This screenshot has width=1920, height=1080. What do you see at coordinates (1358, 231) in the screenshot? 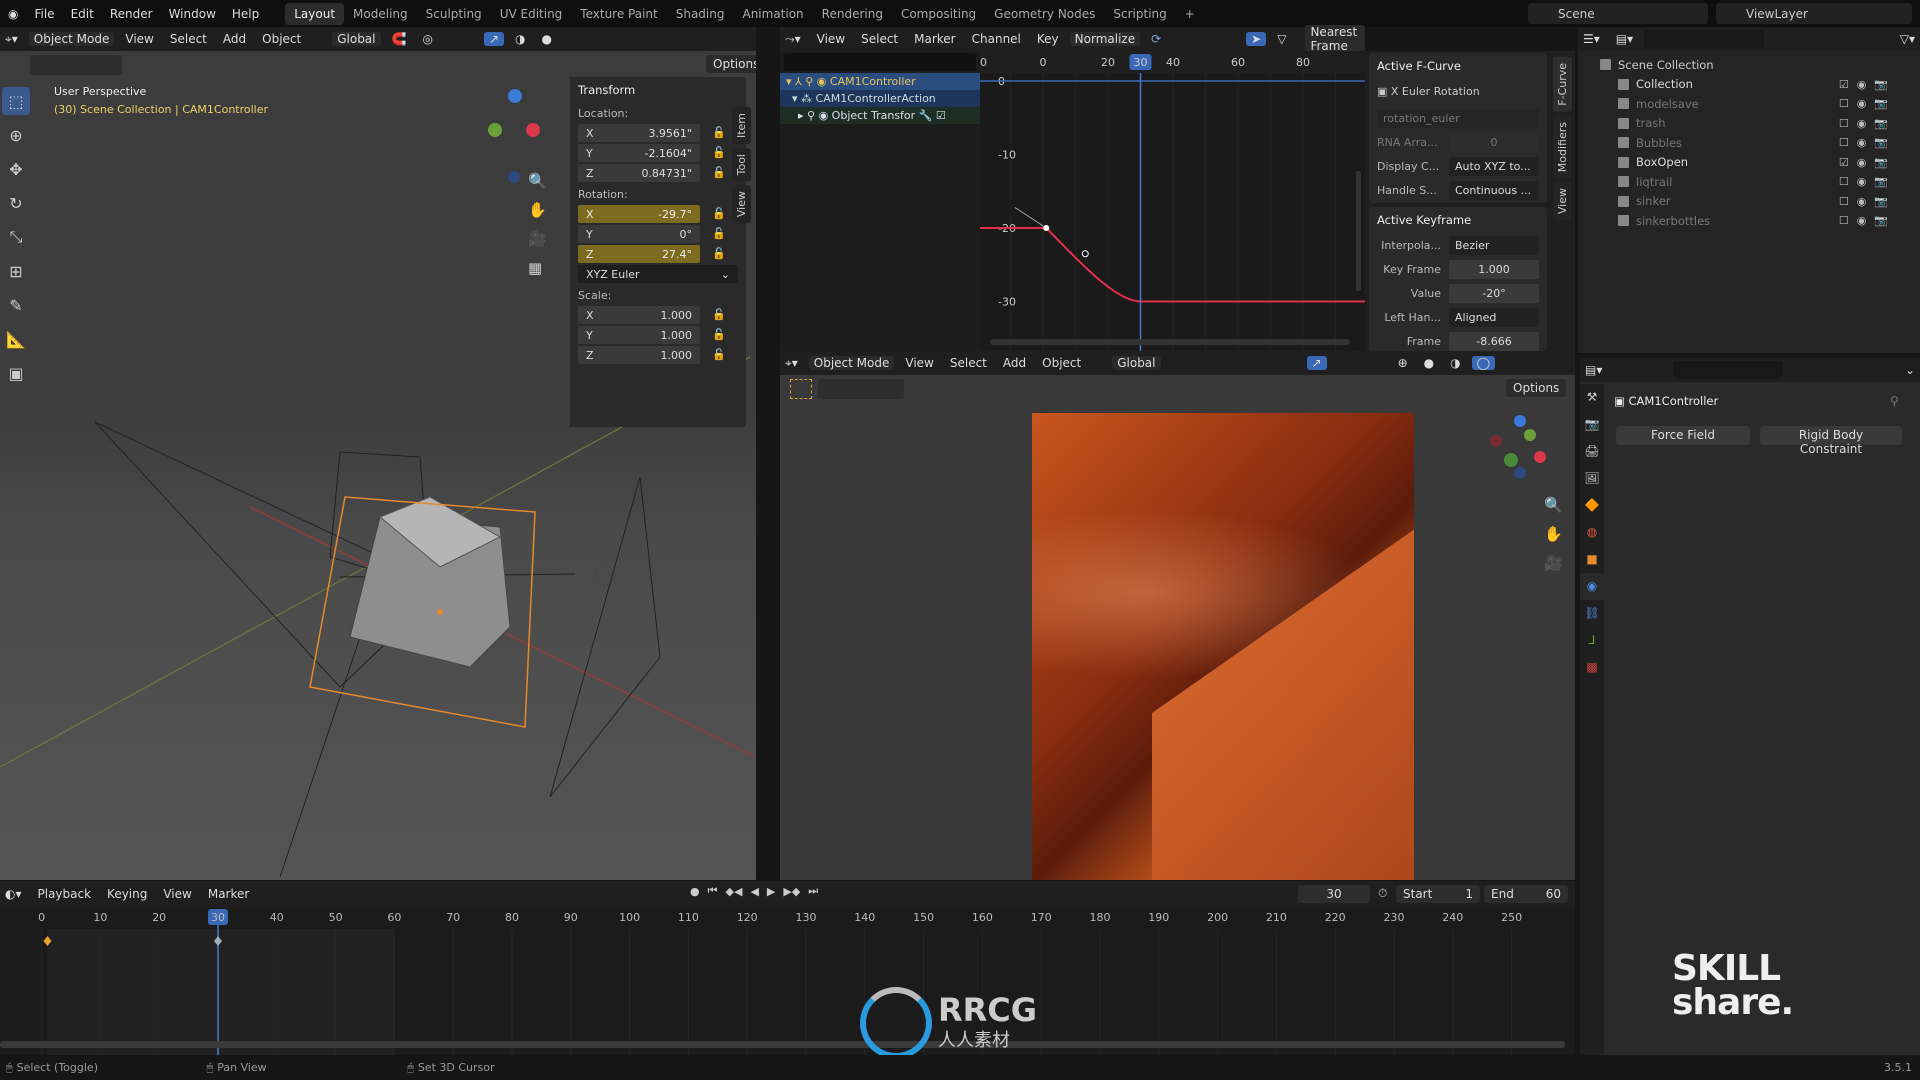
I see `vertical-scrollbar` at bounding box center [1358, 231].